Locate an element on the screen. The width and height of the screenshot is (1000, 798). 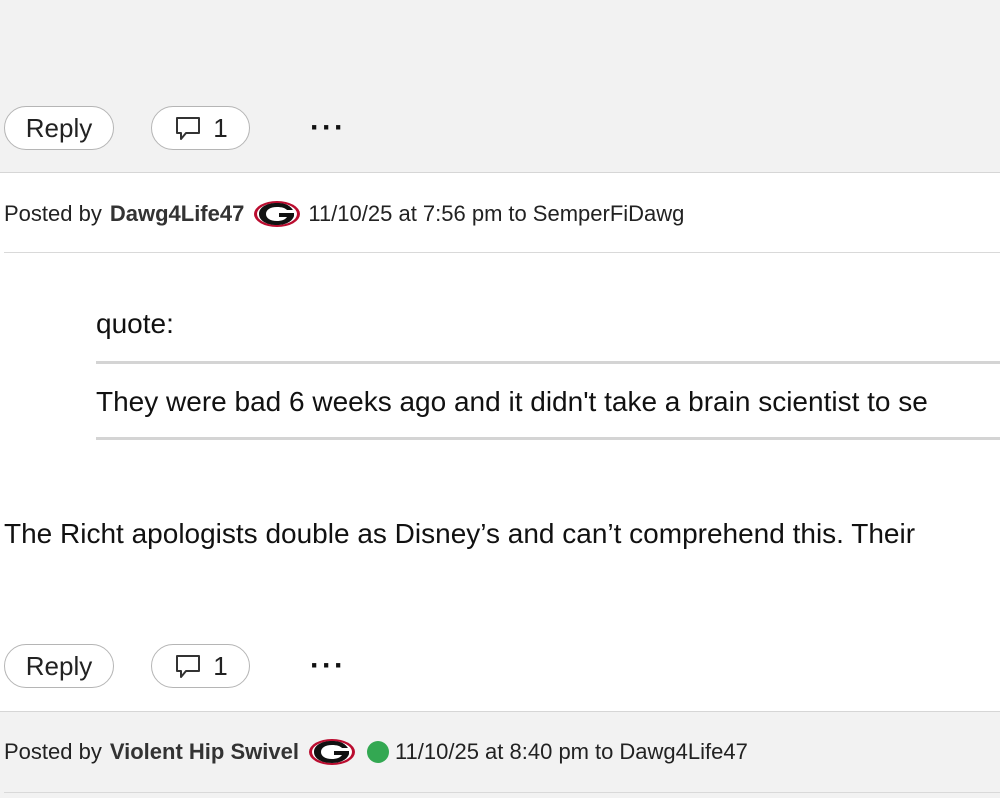
reply-to-user-link: Dawg4Life47 is located at coordinates (683, 752).